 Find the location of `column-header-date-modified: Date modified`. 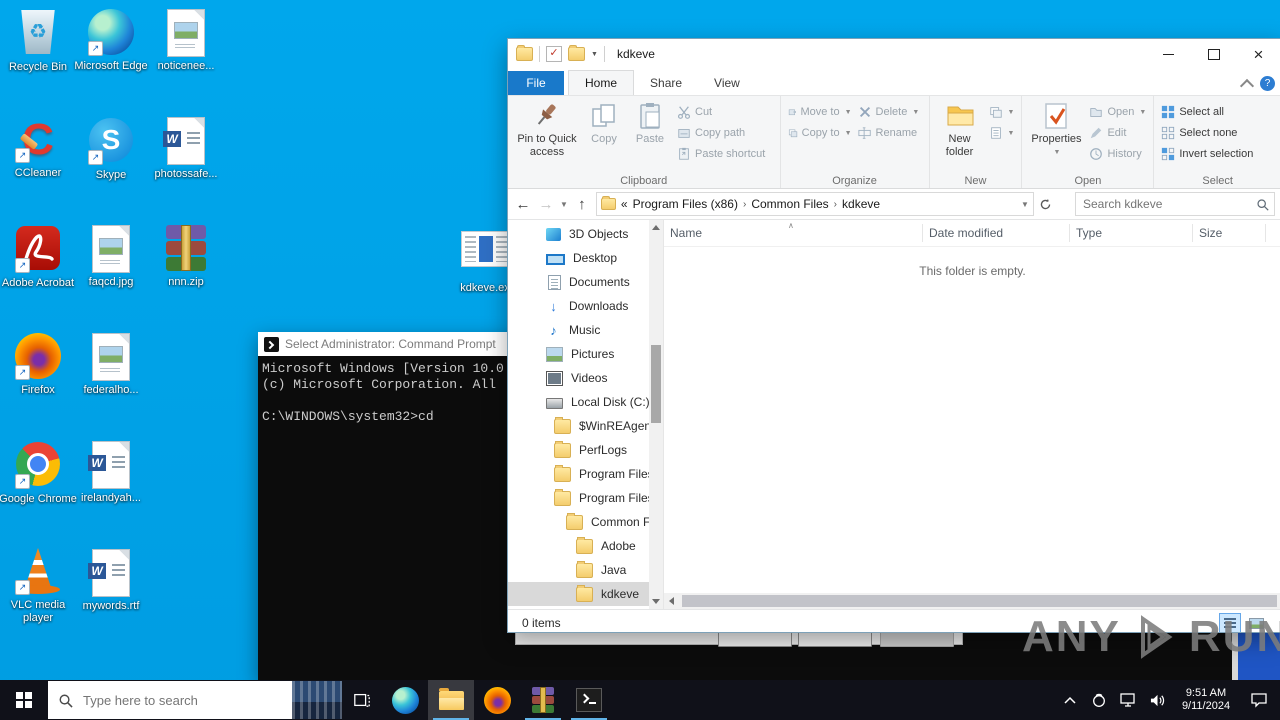

column-header-date-modified: Date modified is located at coordinates (996, 233).